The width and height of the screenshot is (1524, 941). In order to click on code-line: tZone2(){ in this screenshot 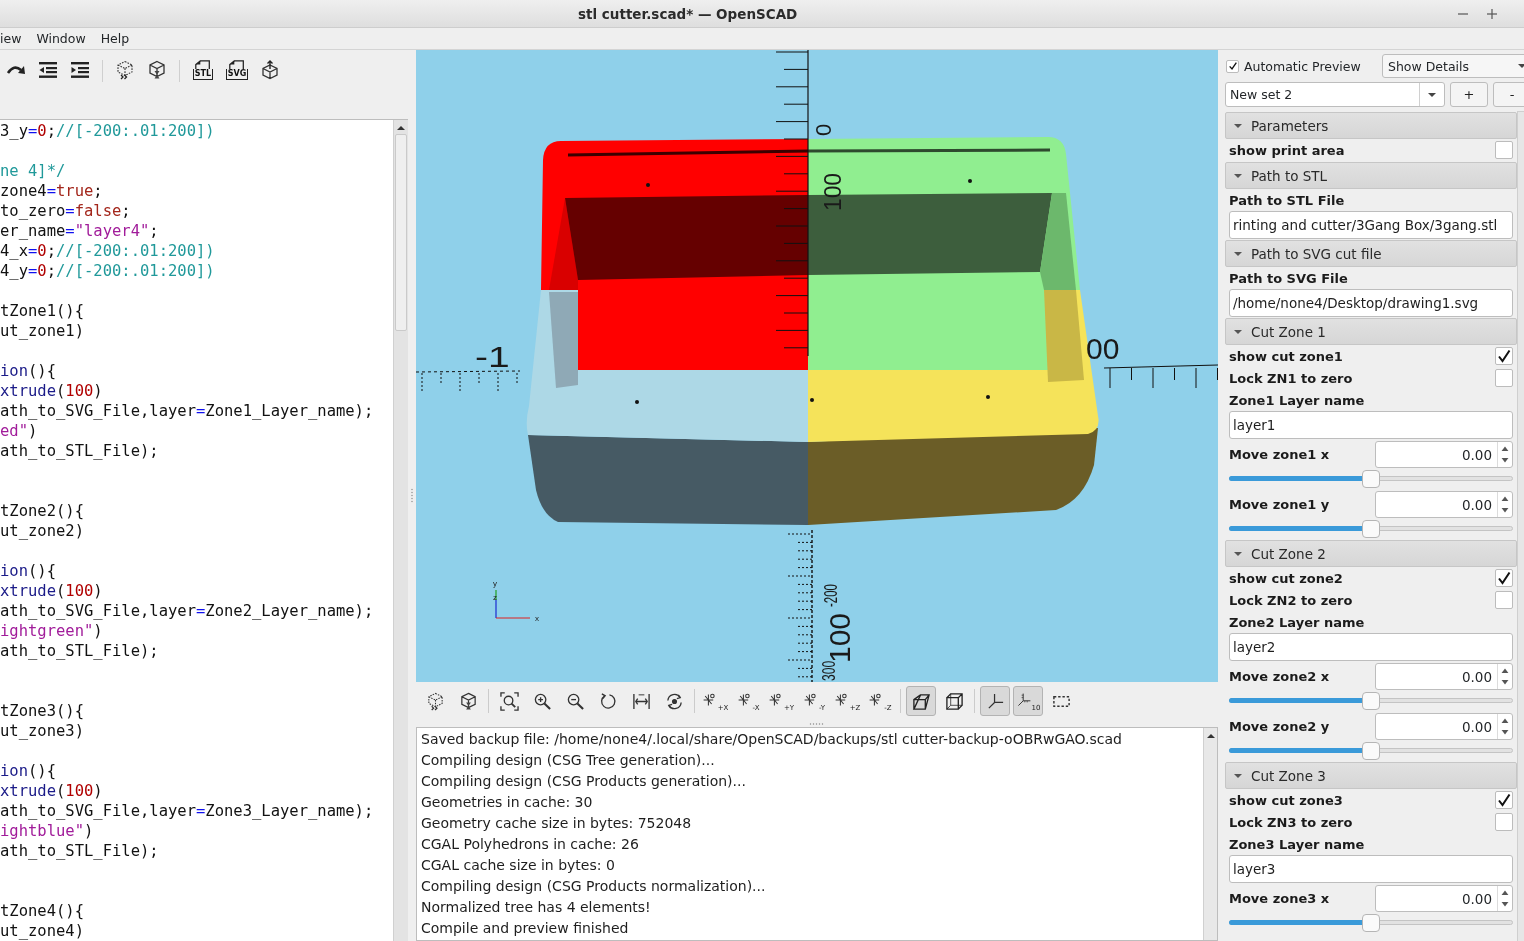, I will do `click(42, 511)`.